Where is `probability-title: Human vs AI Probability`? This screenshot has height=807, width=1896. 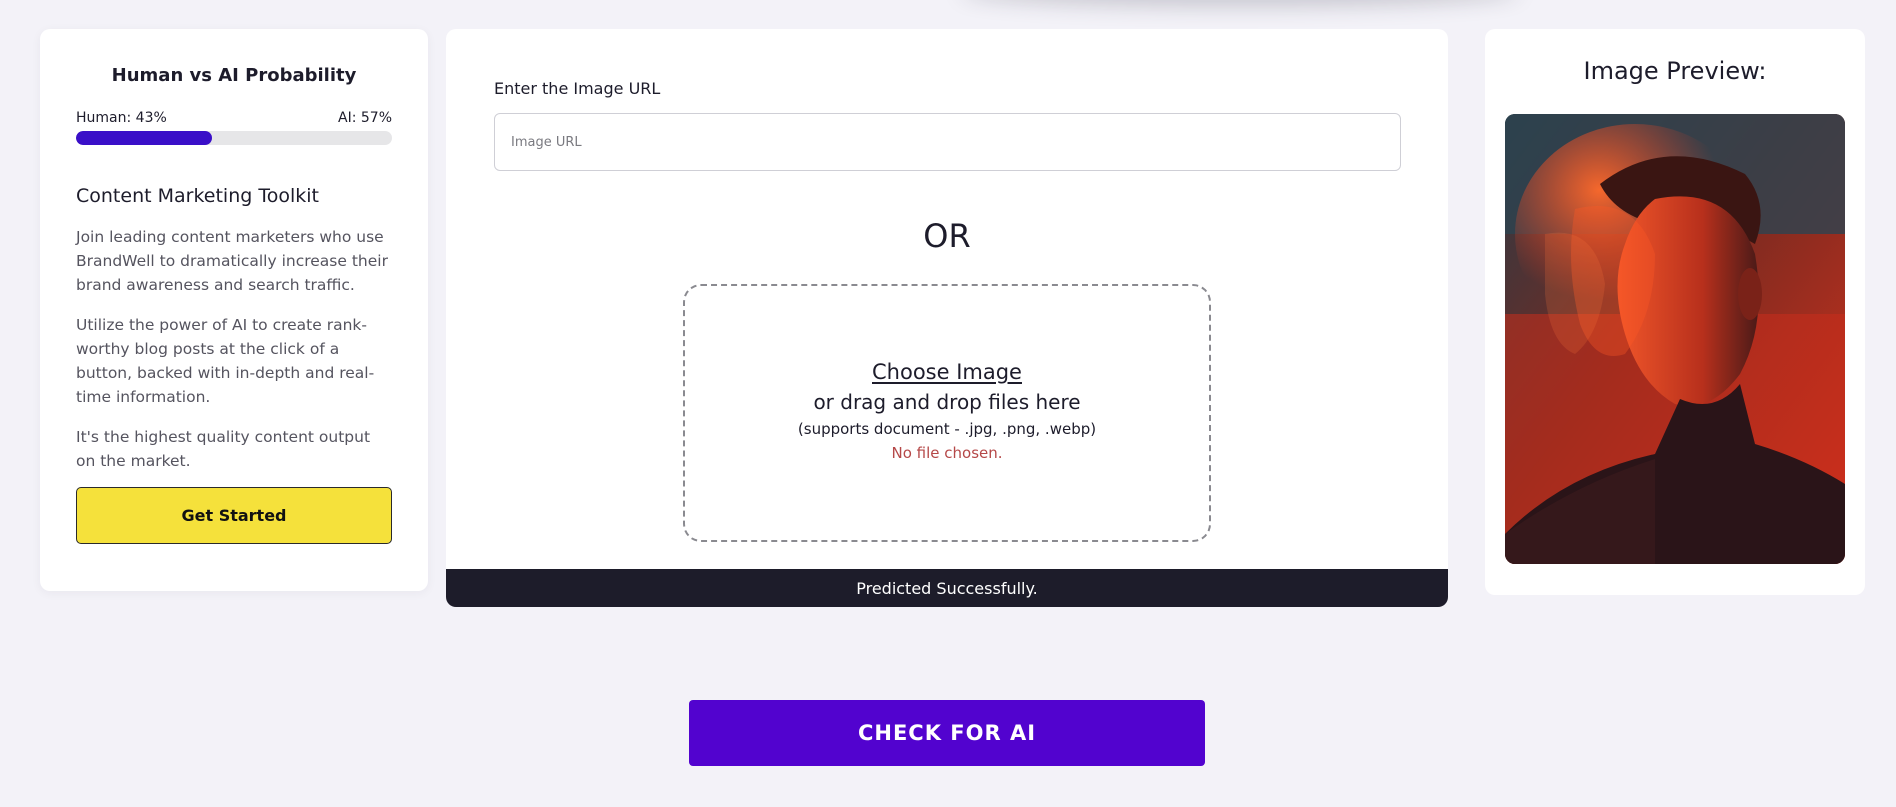
probability-title: Human vs AI Probability is located at coordinates (234, 75).